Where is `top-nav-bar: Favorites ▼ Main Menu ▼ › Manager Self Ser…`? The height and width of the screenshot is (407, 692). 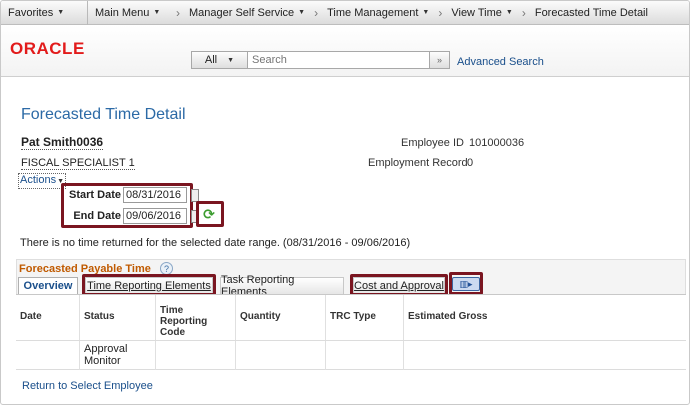 top-nav-bar: Favorites ▼ Main Menu ▼ › Manager Self Ser… is located at coordinates (345, 13).